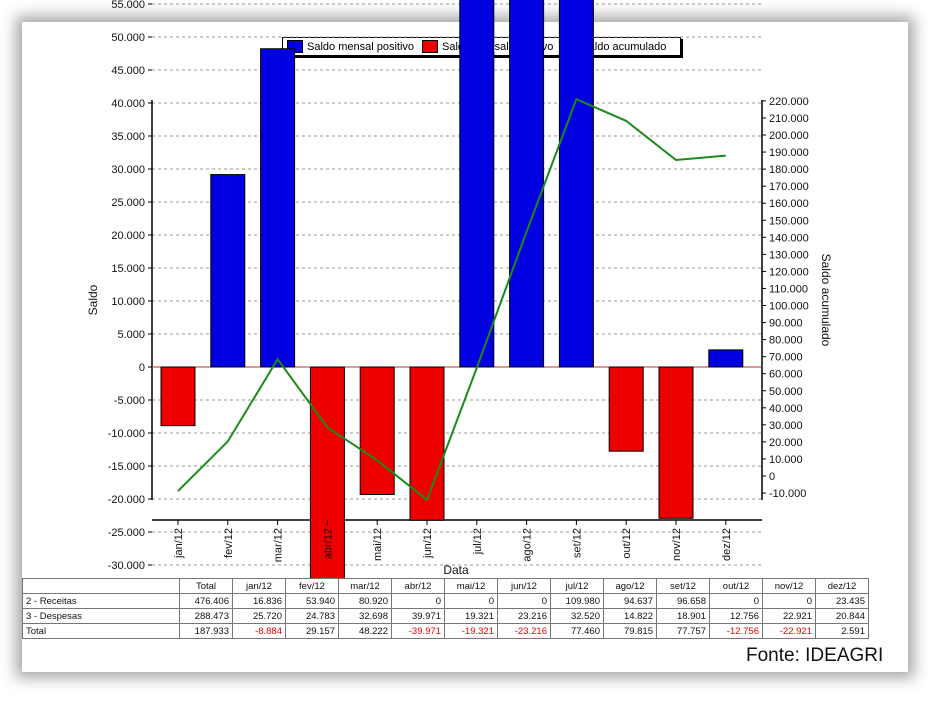  What do you see at coordinates (524, 616) in the screenshot?
I see `table-cell: 23.216` at bounding box center [524, 616].